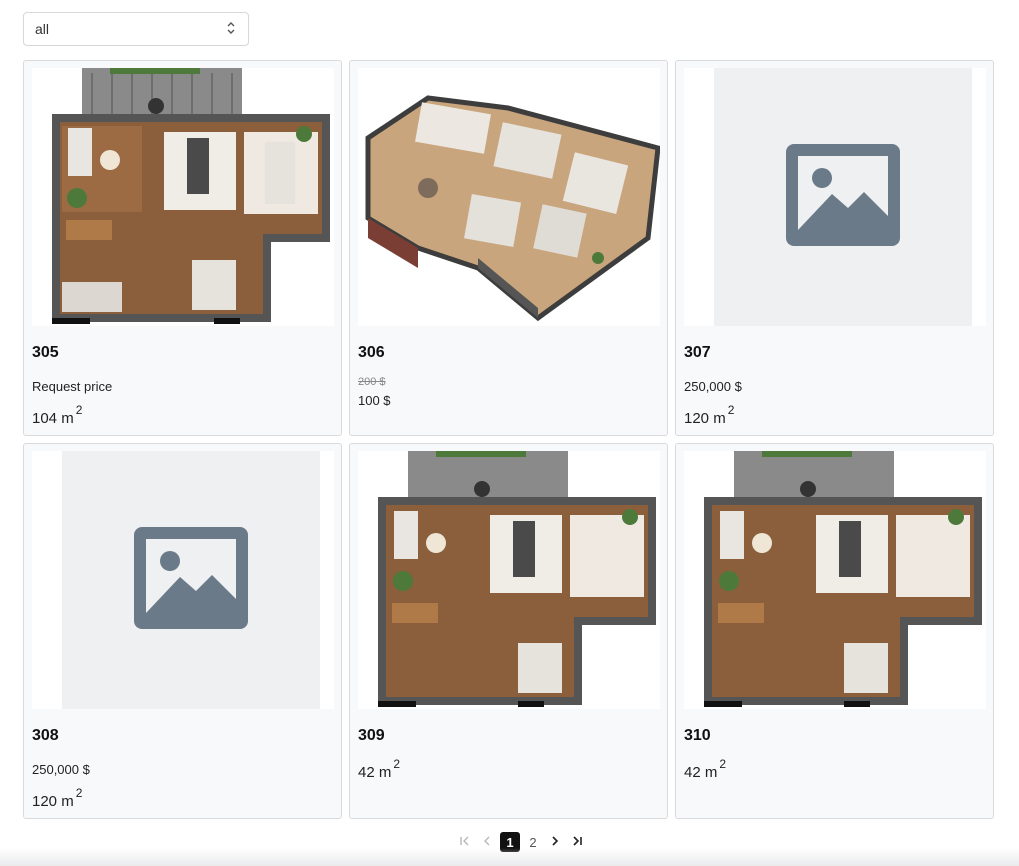  I want to click on unit-old-price: 200 $, so click(372, 382).